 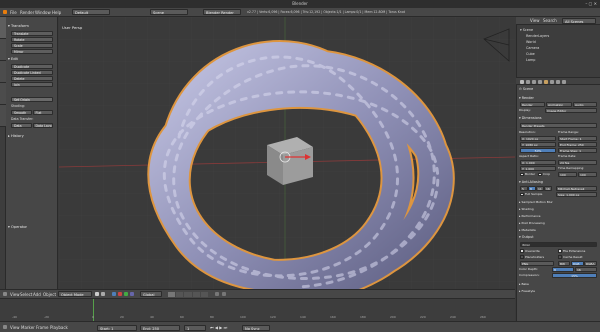 I want to click on frame-rate-selector: 24 fps, so click(x=577, y=162).